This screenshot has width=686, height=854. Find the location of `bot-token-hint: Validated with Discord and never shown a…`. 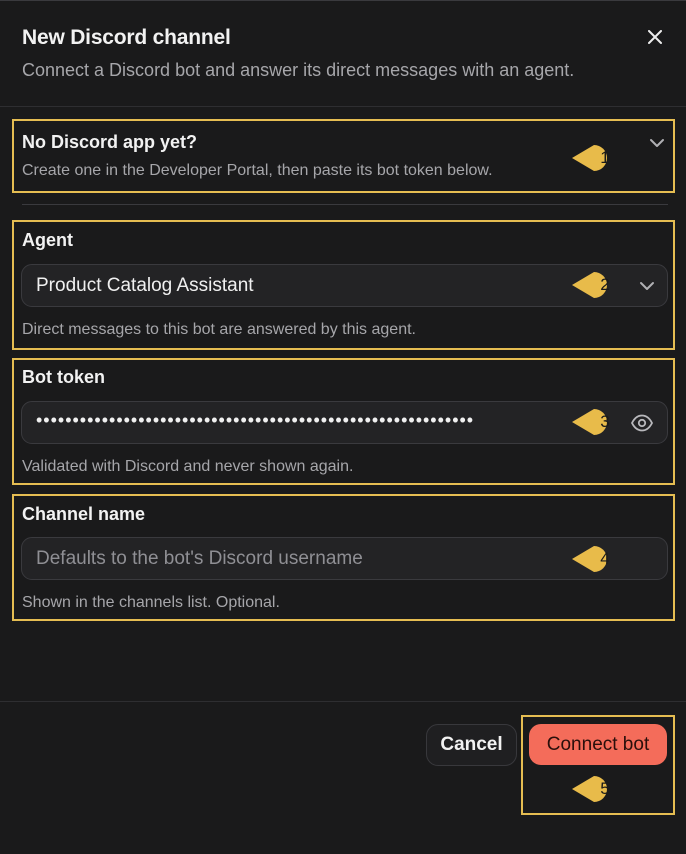

bot-token-hint: Validated with Discord and never shown a… is located at coordinates (188, 466).